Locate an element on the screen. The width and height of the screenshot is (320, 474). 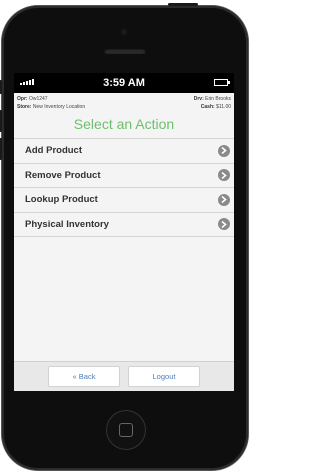
volume-down-button is located at coordinates (1, 149).